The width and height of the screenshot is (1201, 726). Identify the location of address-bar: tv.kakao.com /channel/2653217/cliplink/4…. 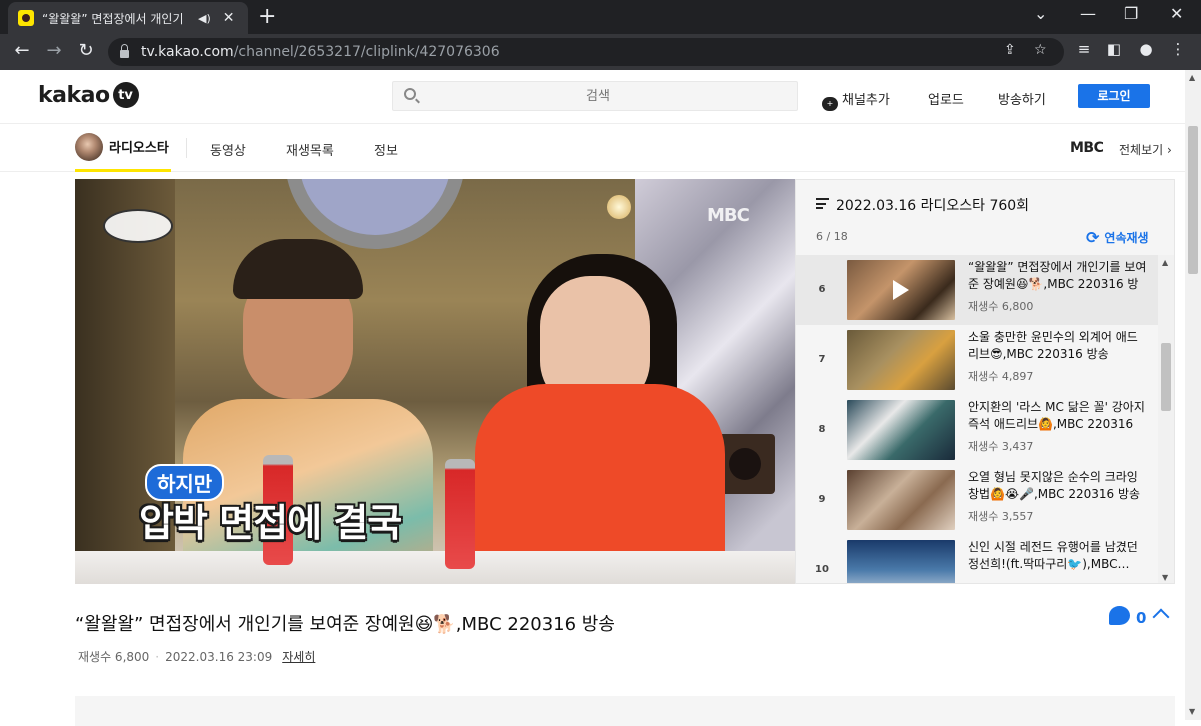
(586, 52).